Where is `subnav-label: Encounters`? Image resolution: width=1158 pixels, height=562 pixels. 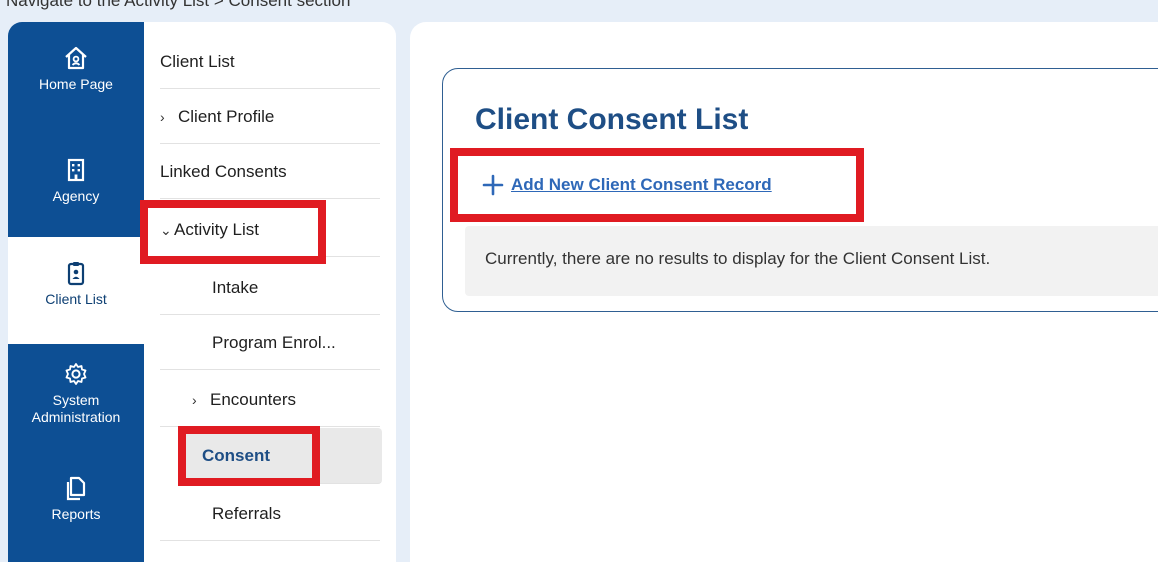
subnav-label: Encounters is located at coordinates (253, 399).